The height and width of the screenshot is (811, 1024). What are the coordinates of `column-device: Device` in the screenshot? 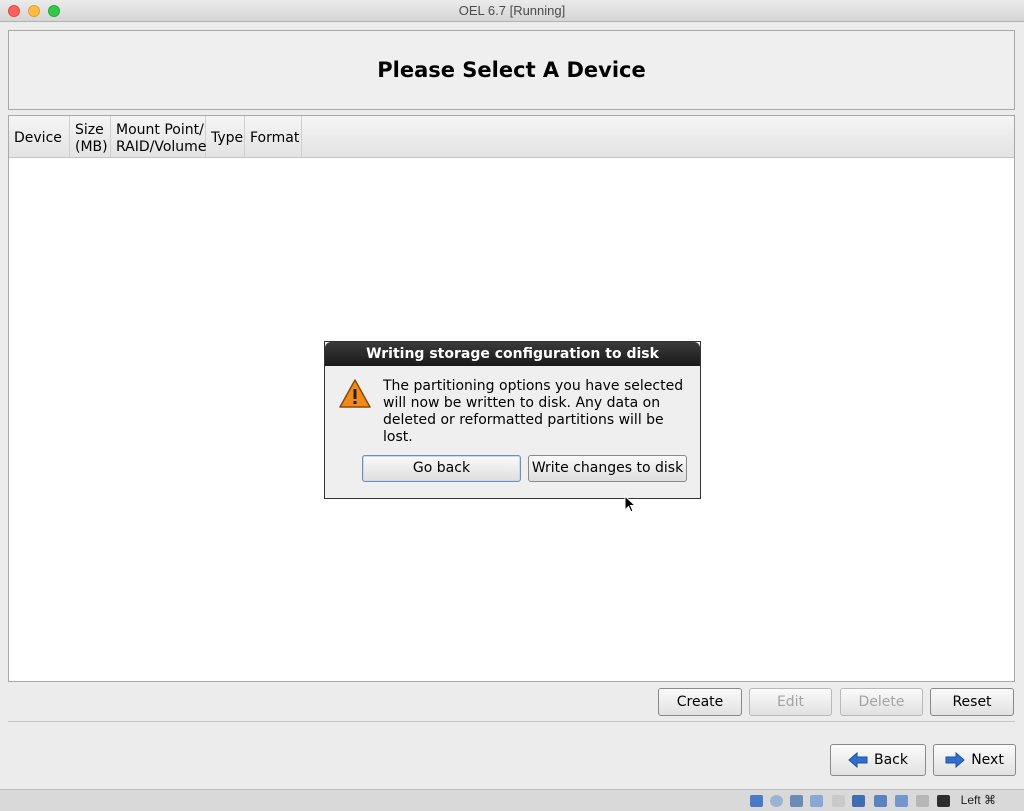 It's located at (39, 136).